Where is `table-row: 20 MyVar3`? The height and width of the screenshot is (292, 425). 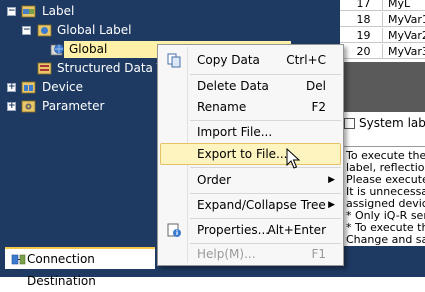
table-row: 20 MyVar3 is located at coordinates (382, 51).